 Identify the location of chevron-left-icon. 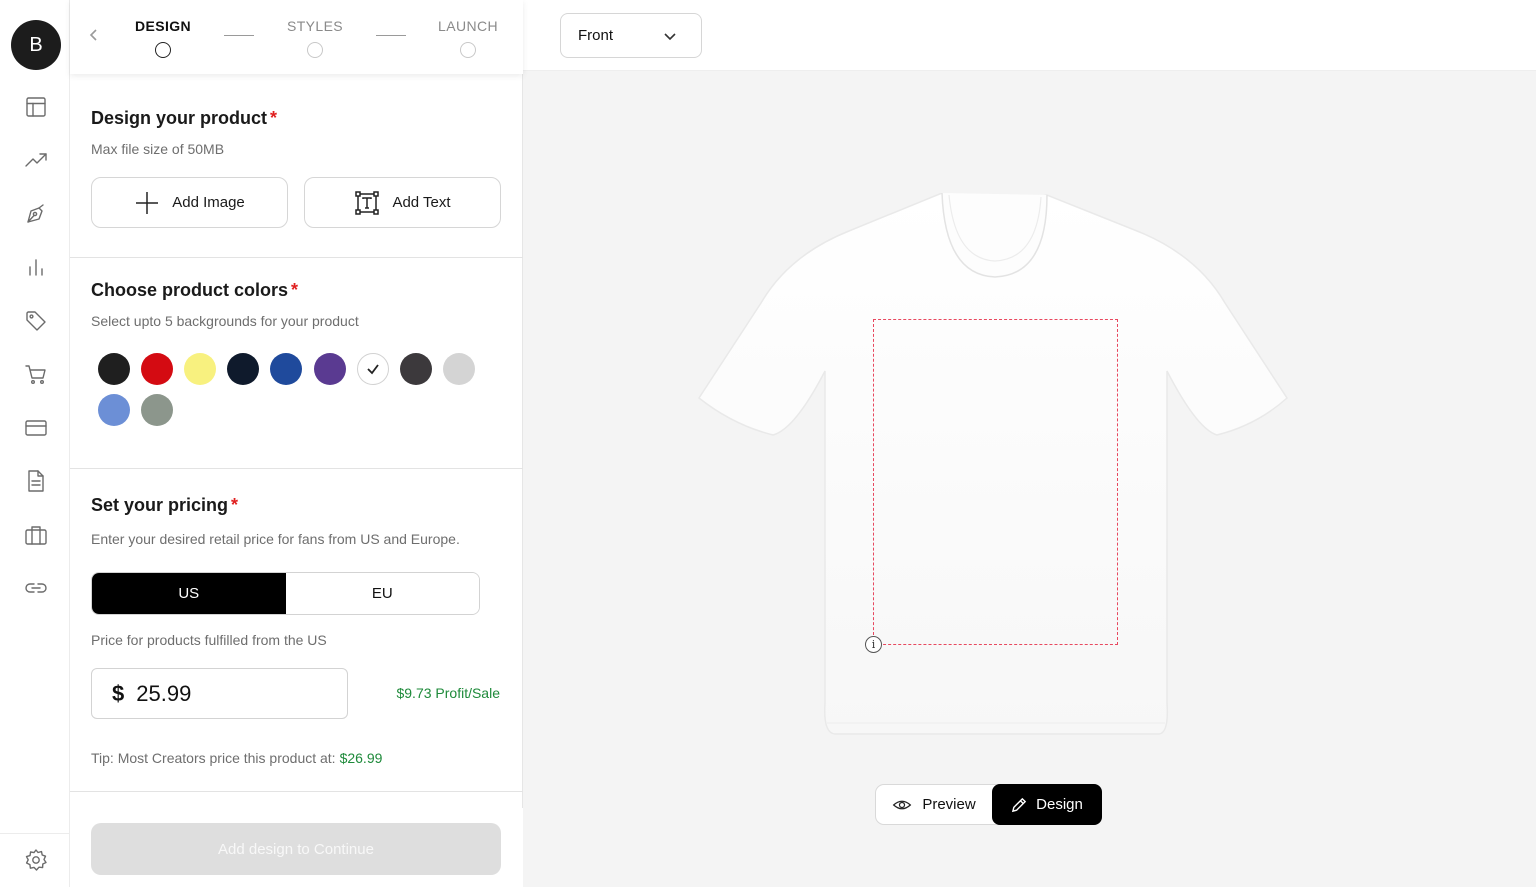
(93, 35).